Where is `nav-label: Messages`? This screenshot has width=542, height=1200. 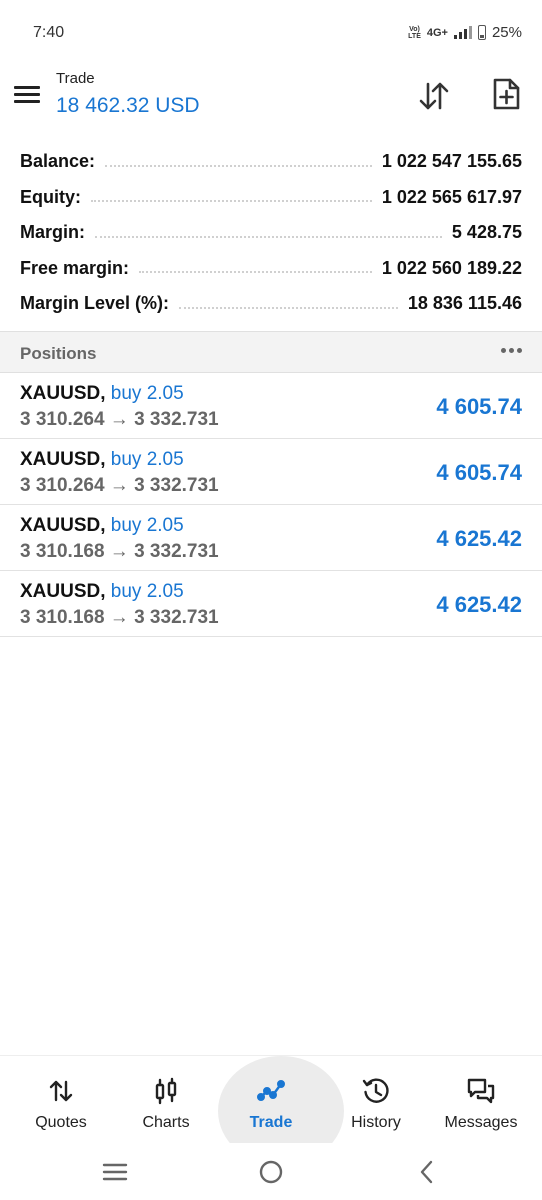 nav-label: Messages is located at coordinates (481, 1122).